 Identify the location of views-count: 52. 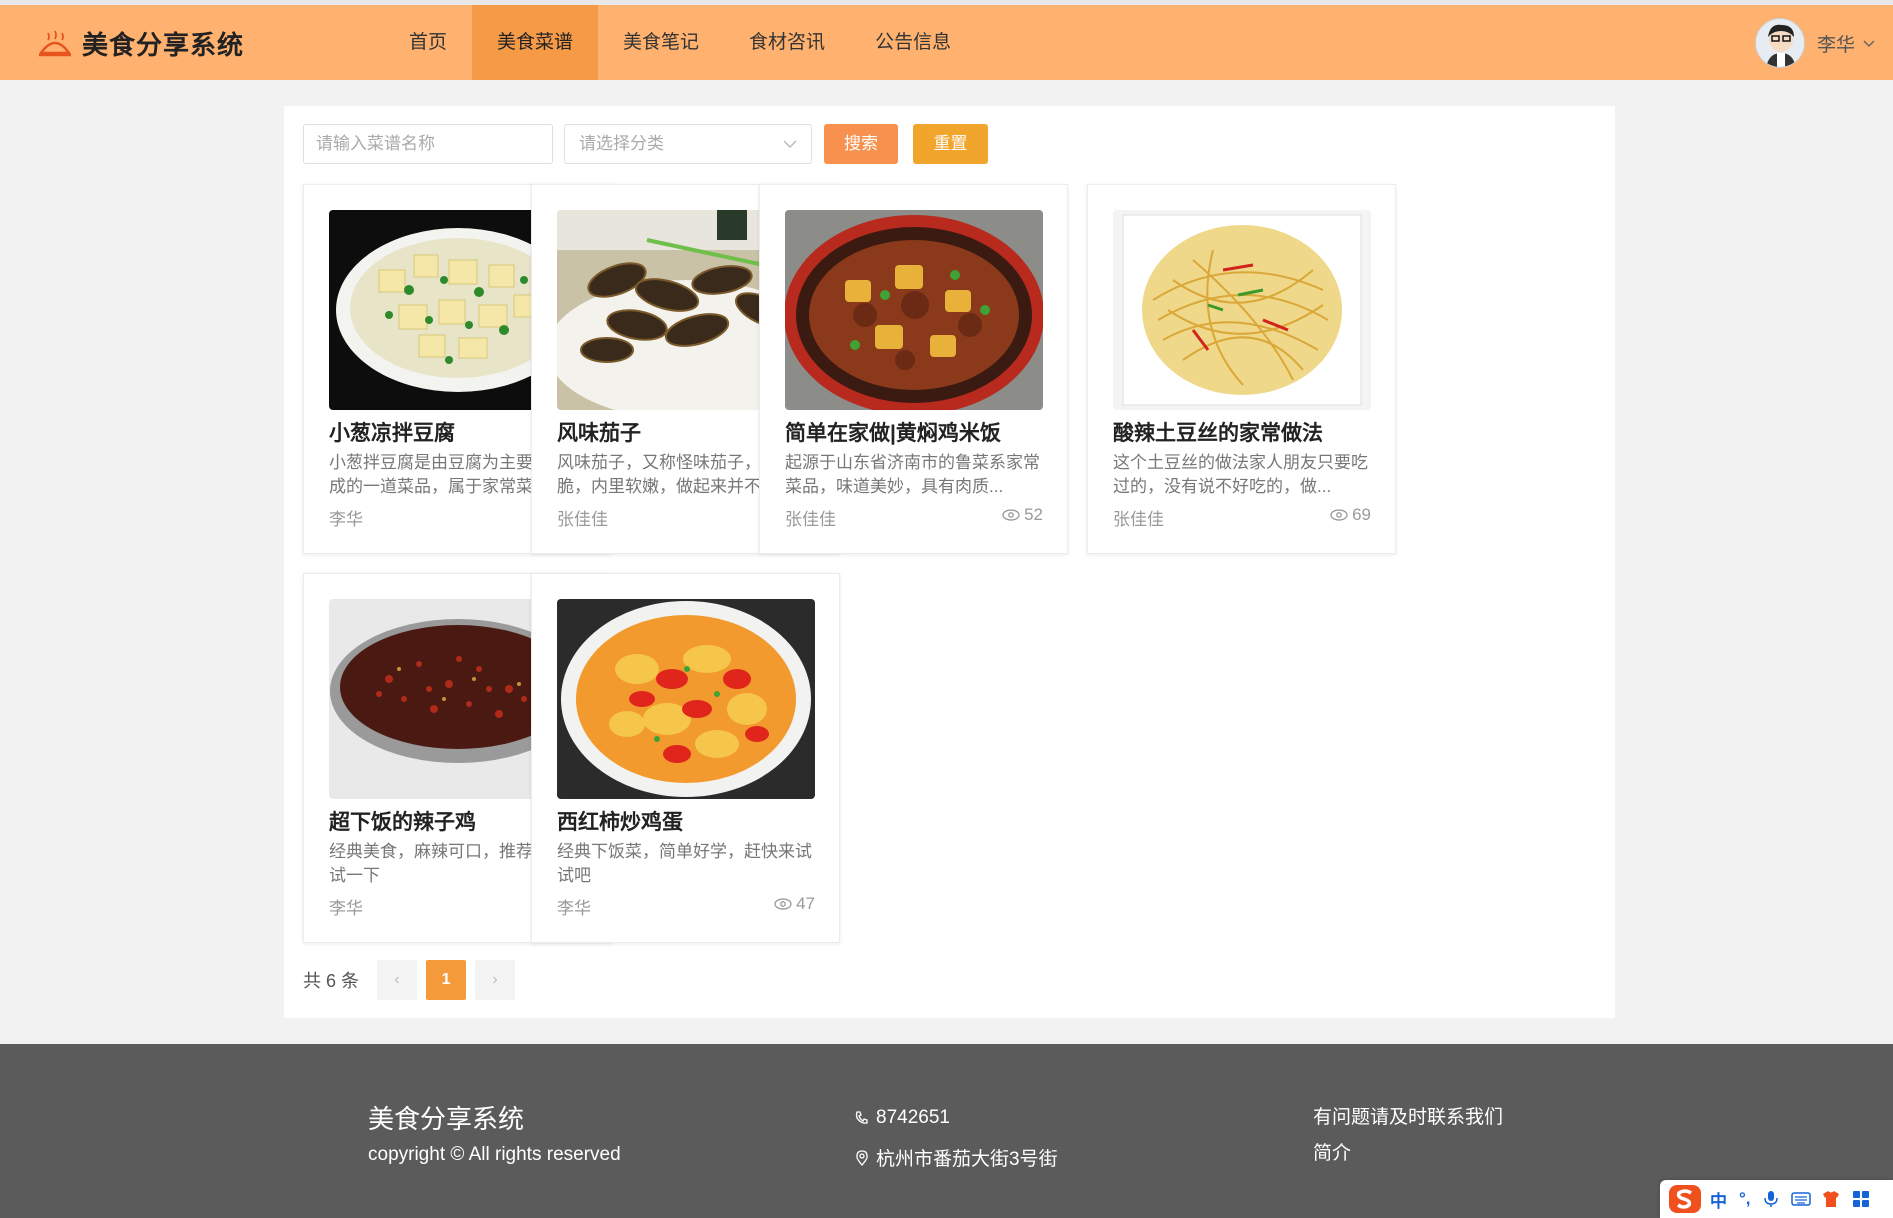
(1033, 514).